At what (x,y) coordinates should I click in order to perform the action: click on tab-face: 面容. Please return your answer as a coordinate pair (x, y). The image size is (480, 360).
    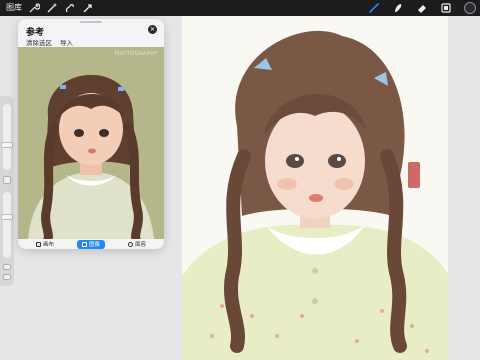
    Looking at the image, I should click on (137, 244).